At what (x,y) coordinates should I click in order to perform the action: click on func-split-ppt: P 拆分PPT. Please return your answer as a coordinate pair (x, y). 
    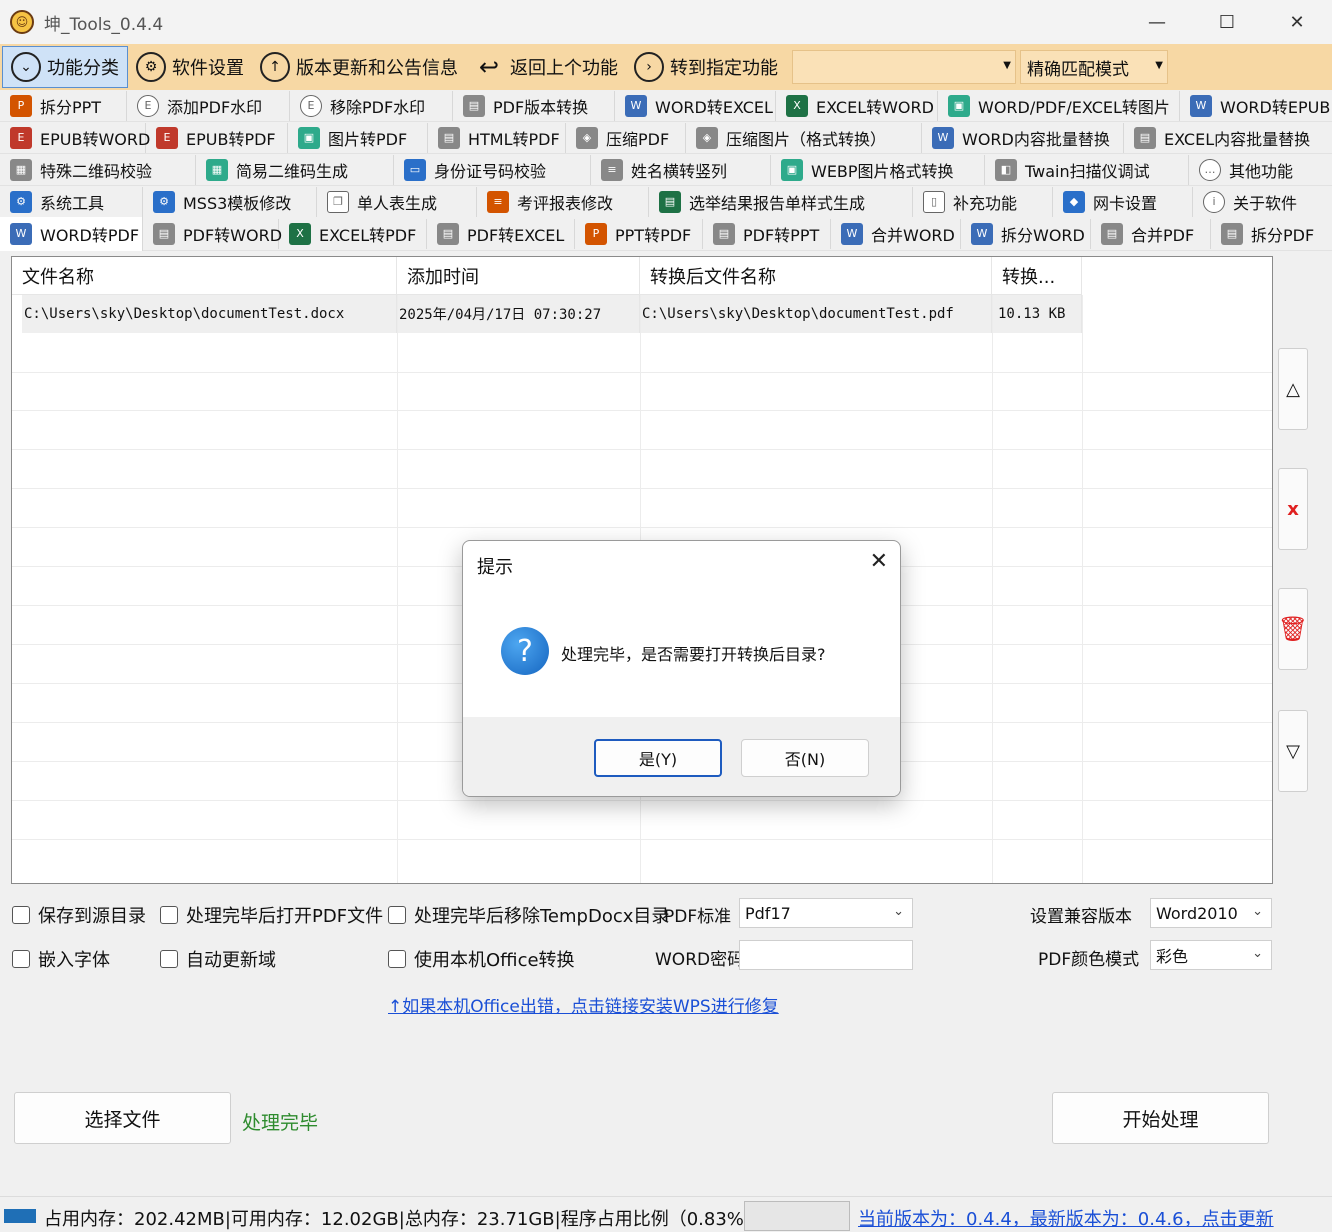
    Looking at the image, I should click on (63, 105).